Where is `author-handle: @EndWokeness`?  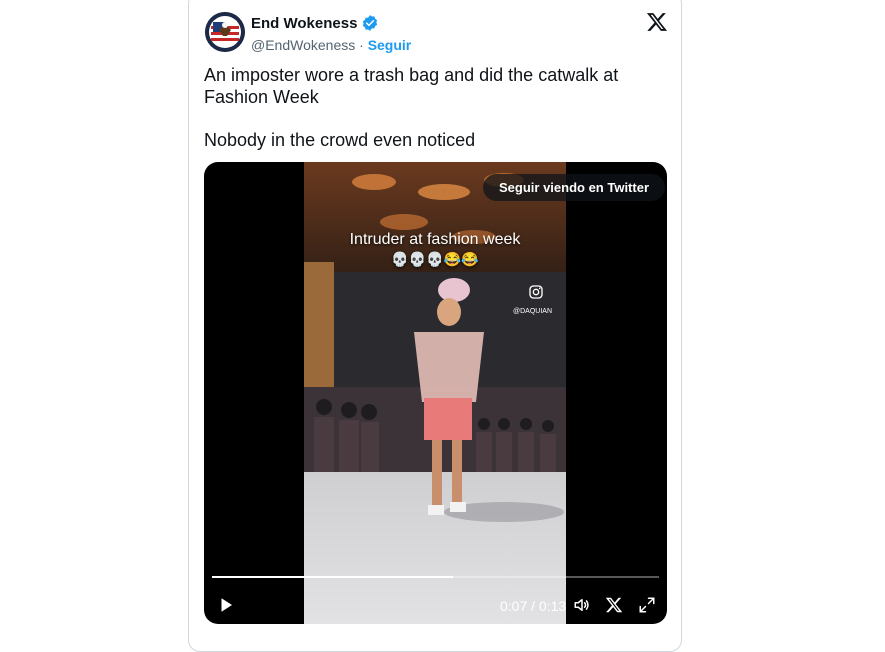 author-handle: @EndWokeness is located at coordinates (303, 45).